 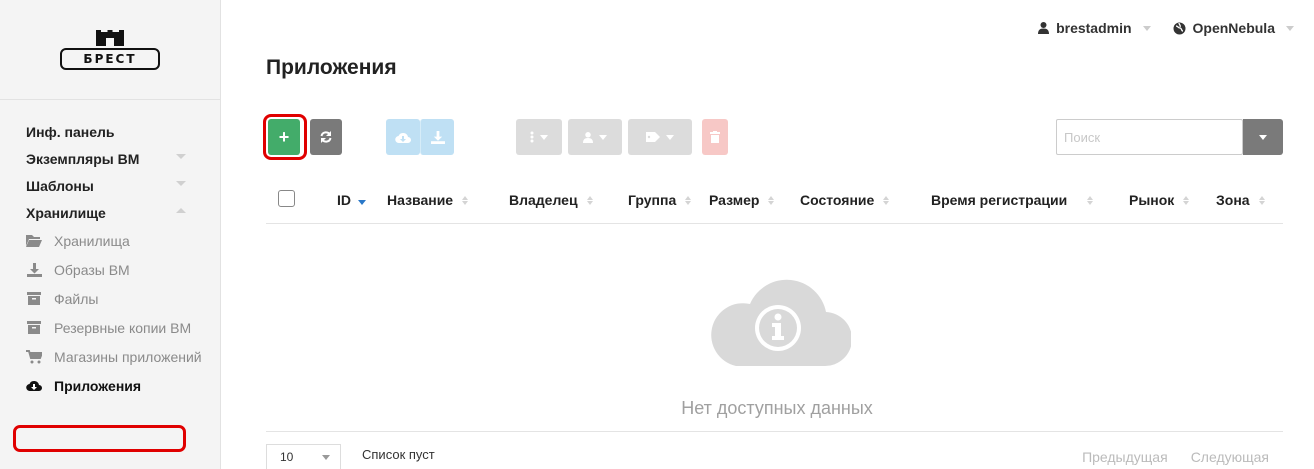 I want to click on zone-menu: OpenNebula, so click(x=1233, y=28).